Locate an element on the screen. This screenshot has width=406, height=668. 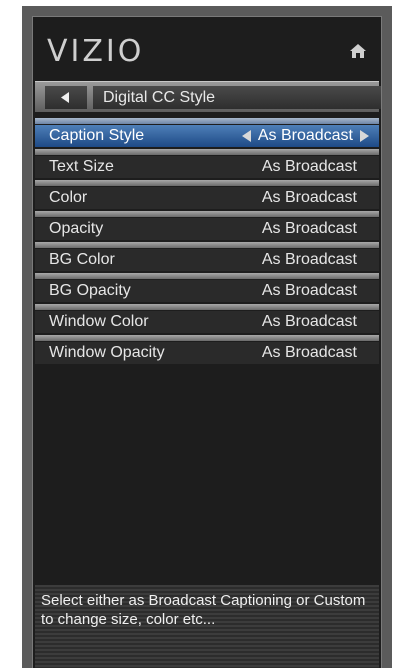
back-button is located at coordinates (66, 97).